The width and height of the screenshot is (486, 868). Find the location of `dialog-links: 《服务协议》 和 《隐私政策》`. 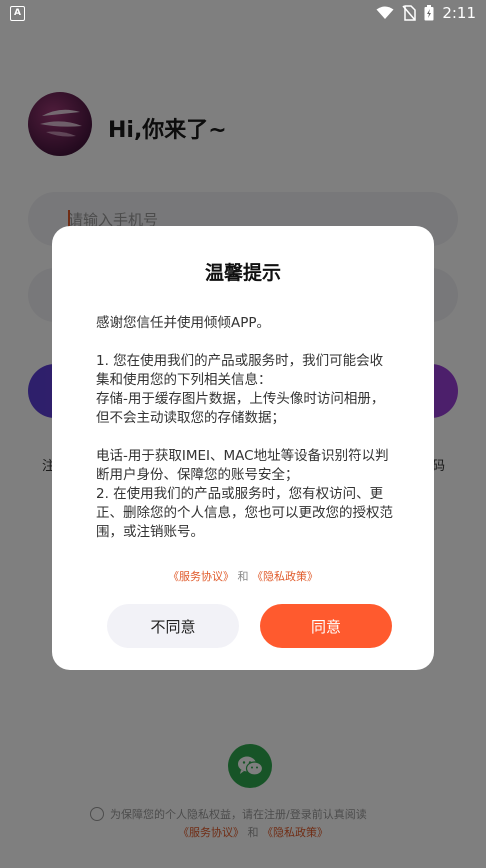

dialog-links: 《服务协议》 和 《隐私政策》 is located at coordinates (243, 576).